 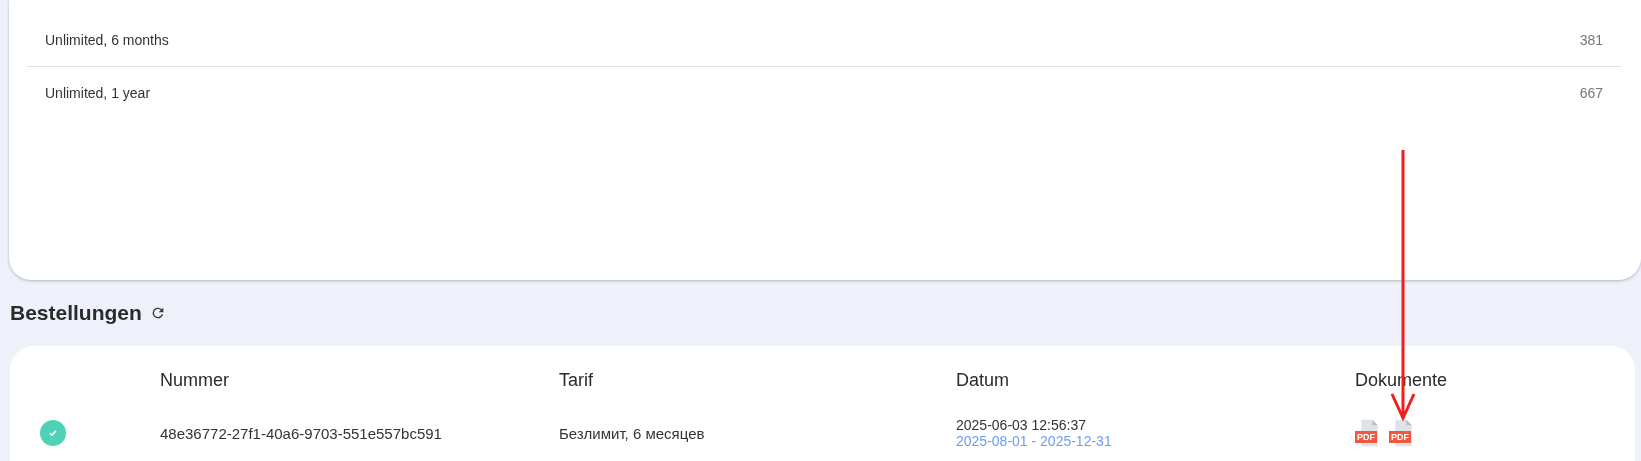 What do you see at coordinates (983, 380) in the screenshot?
I see `column-header: Datum` at bounding box center [983, 380].